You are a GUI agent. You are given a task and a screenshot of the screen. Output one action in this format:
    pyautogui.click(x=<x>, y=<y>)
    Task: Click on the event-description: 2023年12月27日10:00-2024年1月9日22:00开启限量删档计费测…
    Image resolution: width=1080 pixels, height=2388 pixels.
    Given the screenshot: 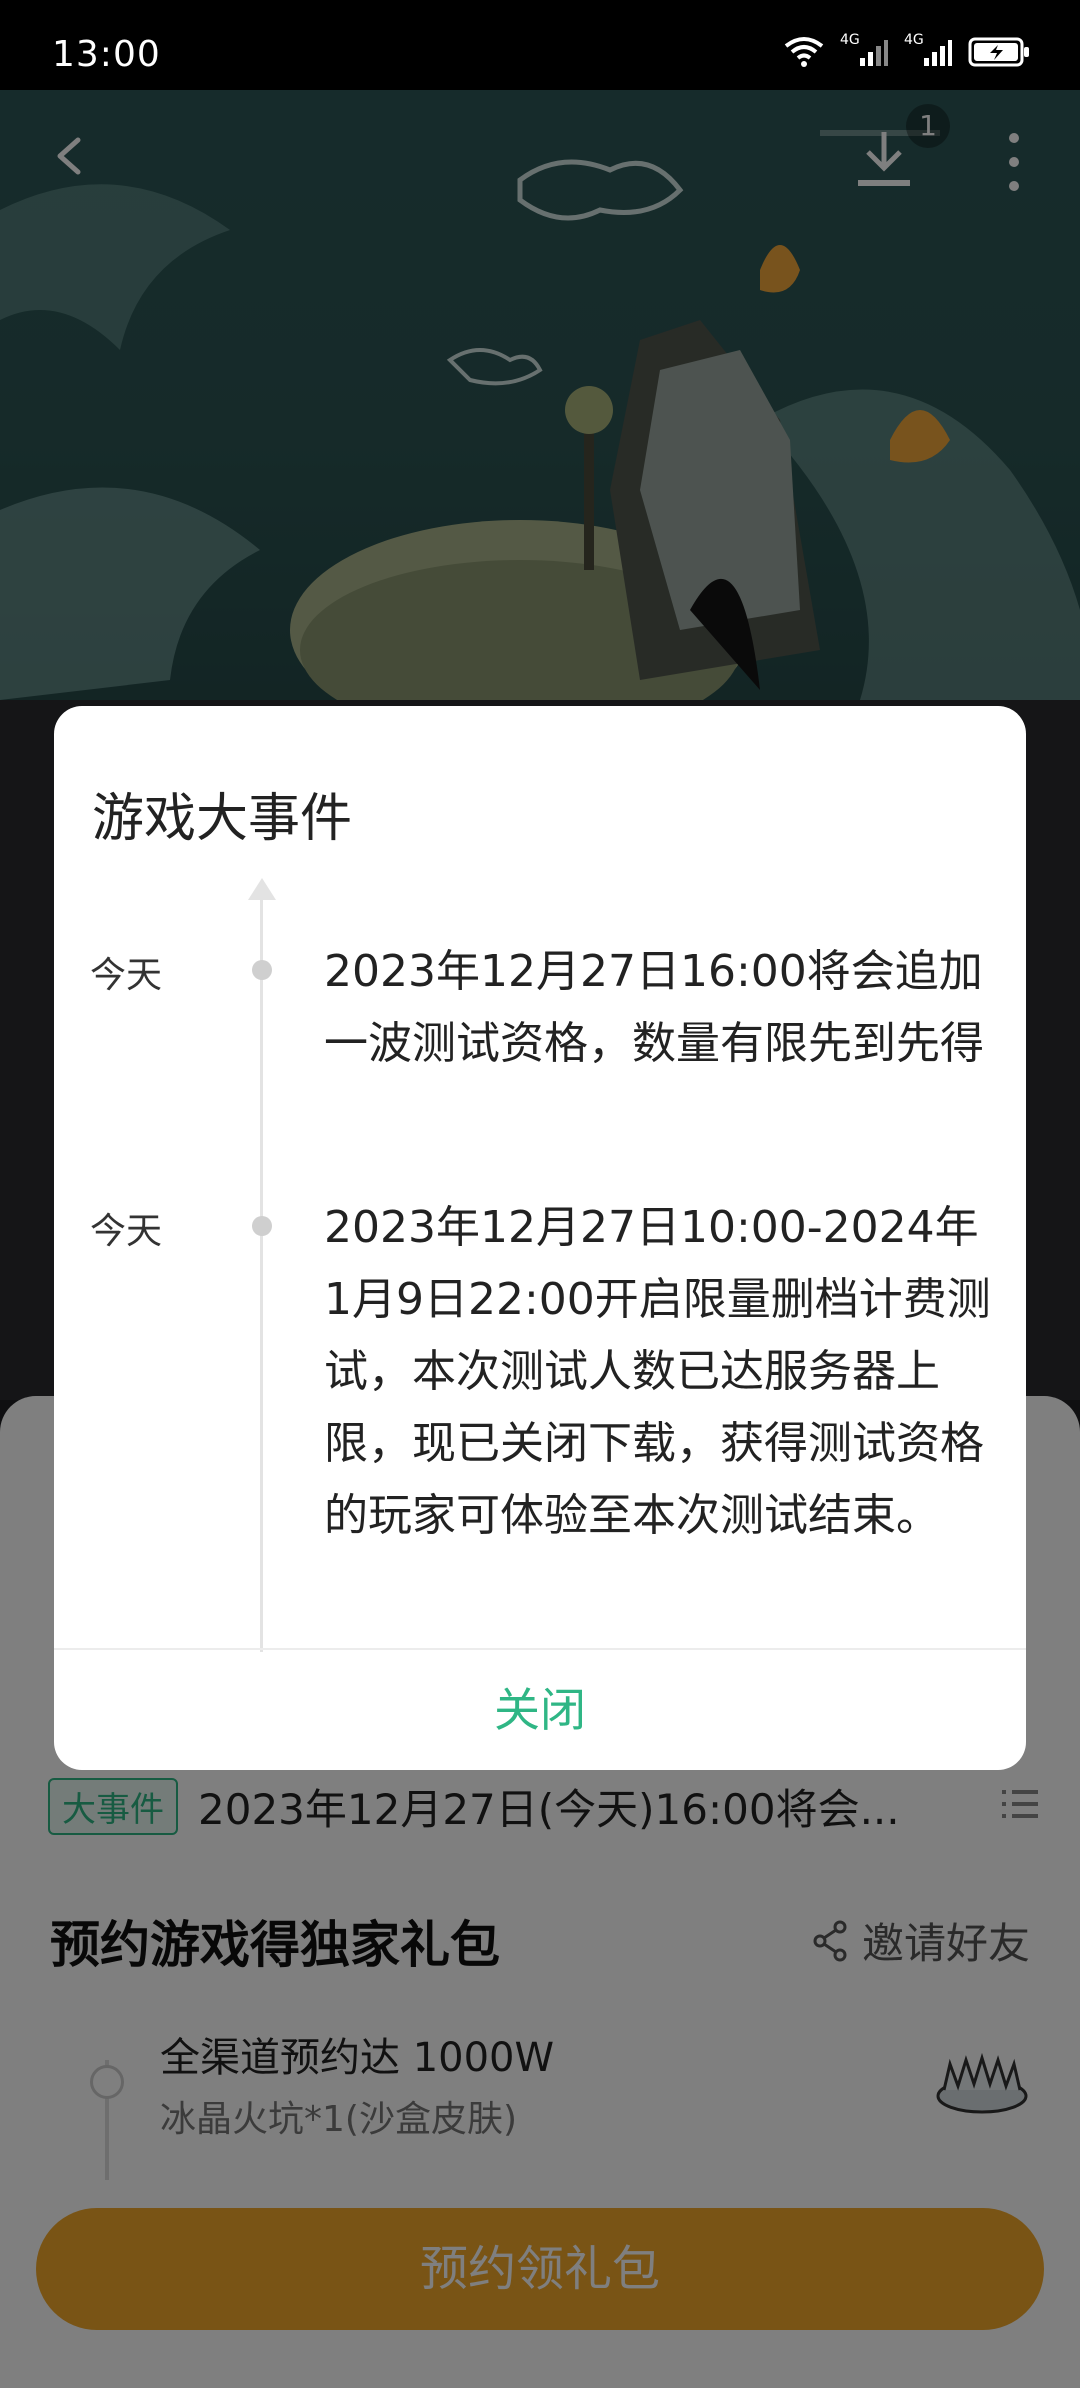 What is the action you would take?
    pyautogui.click(x=657, y=1371)
    